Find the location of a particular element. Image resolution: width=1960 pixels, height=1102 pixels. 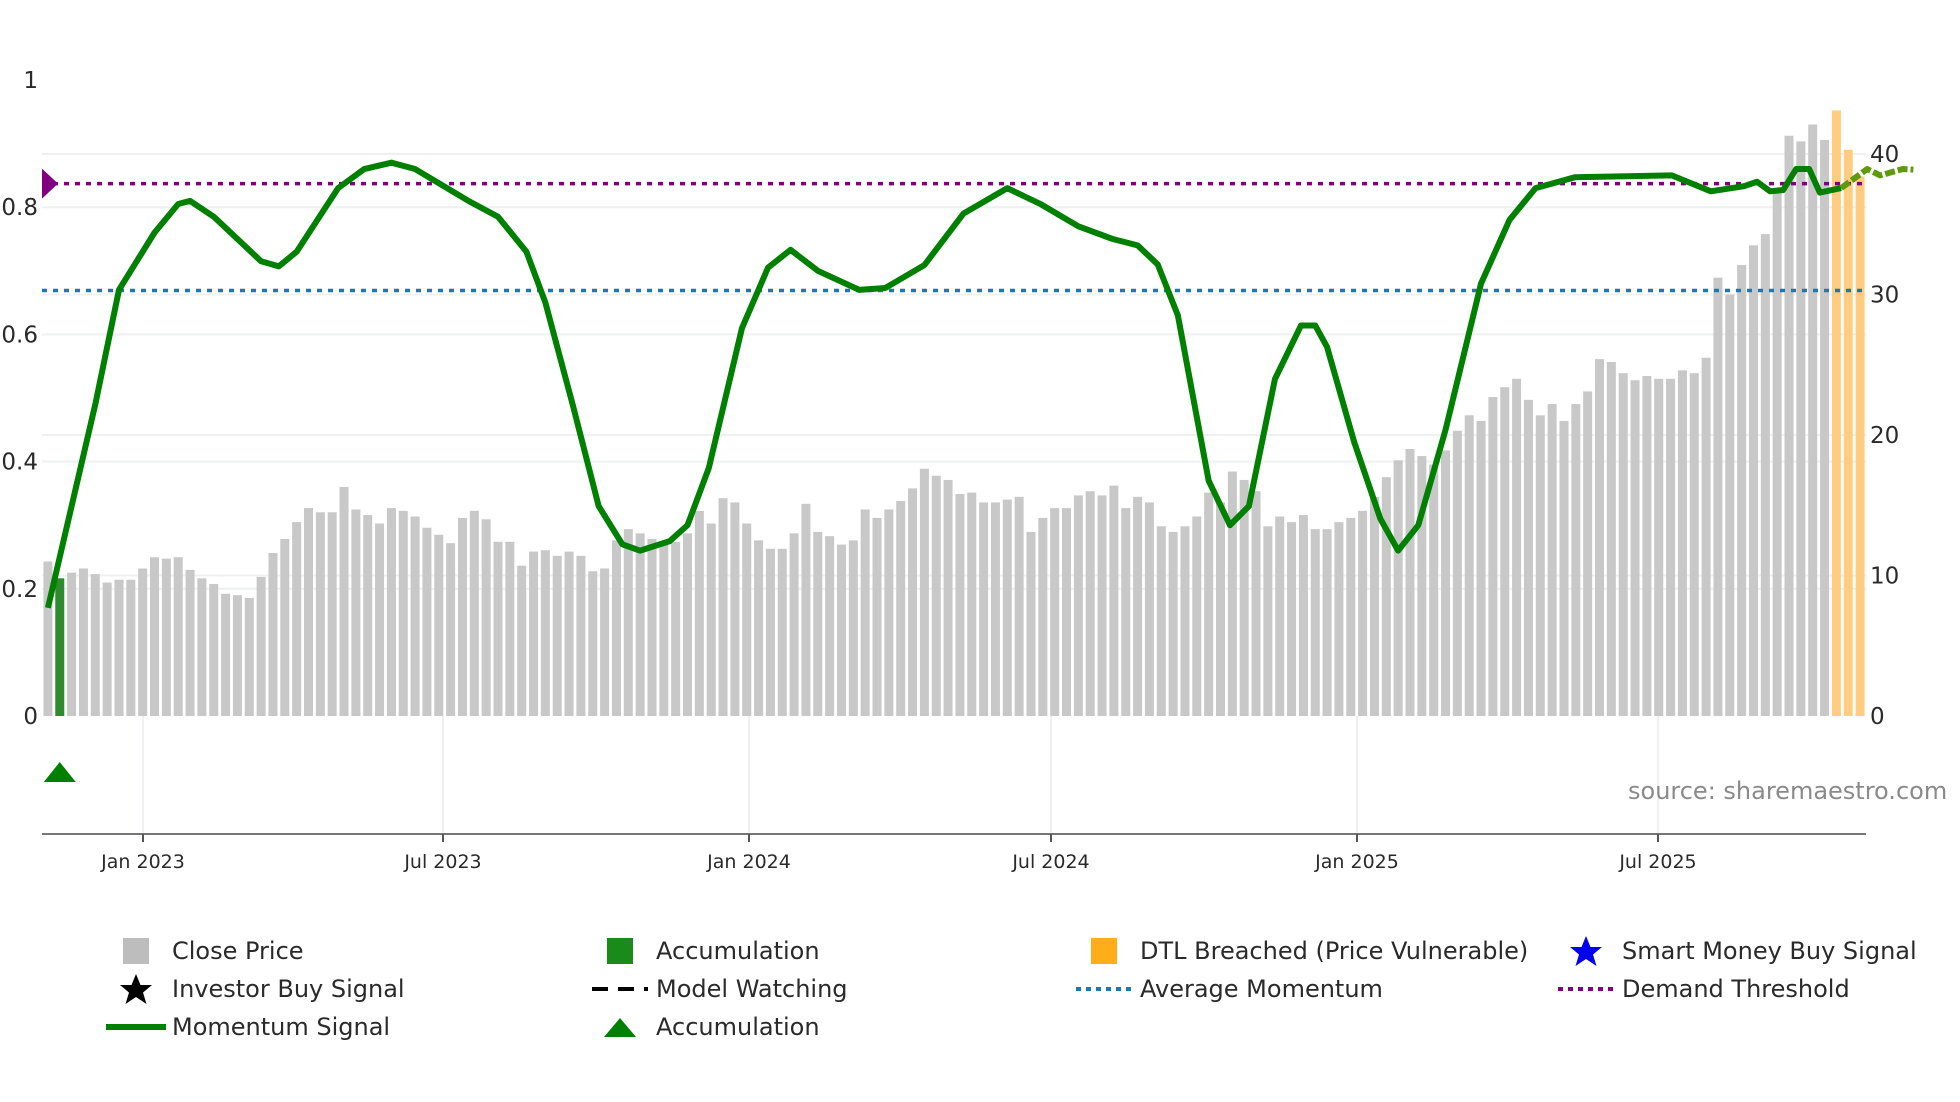

left-tick-label: 0.4 is located at coordinates (19, 463).